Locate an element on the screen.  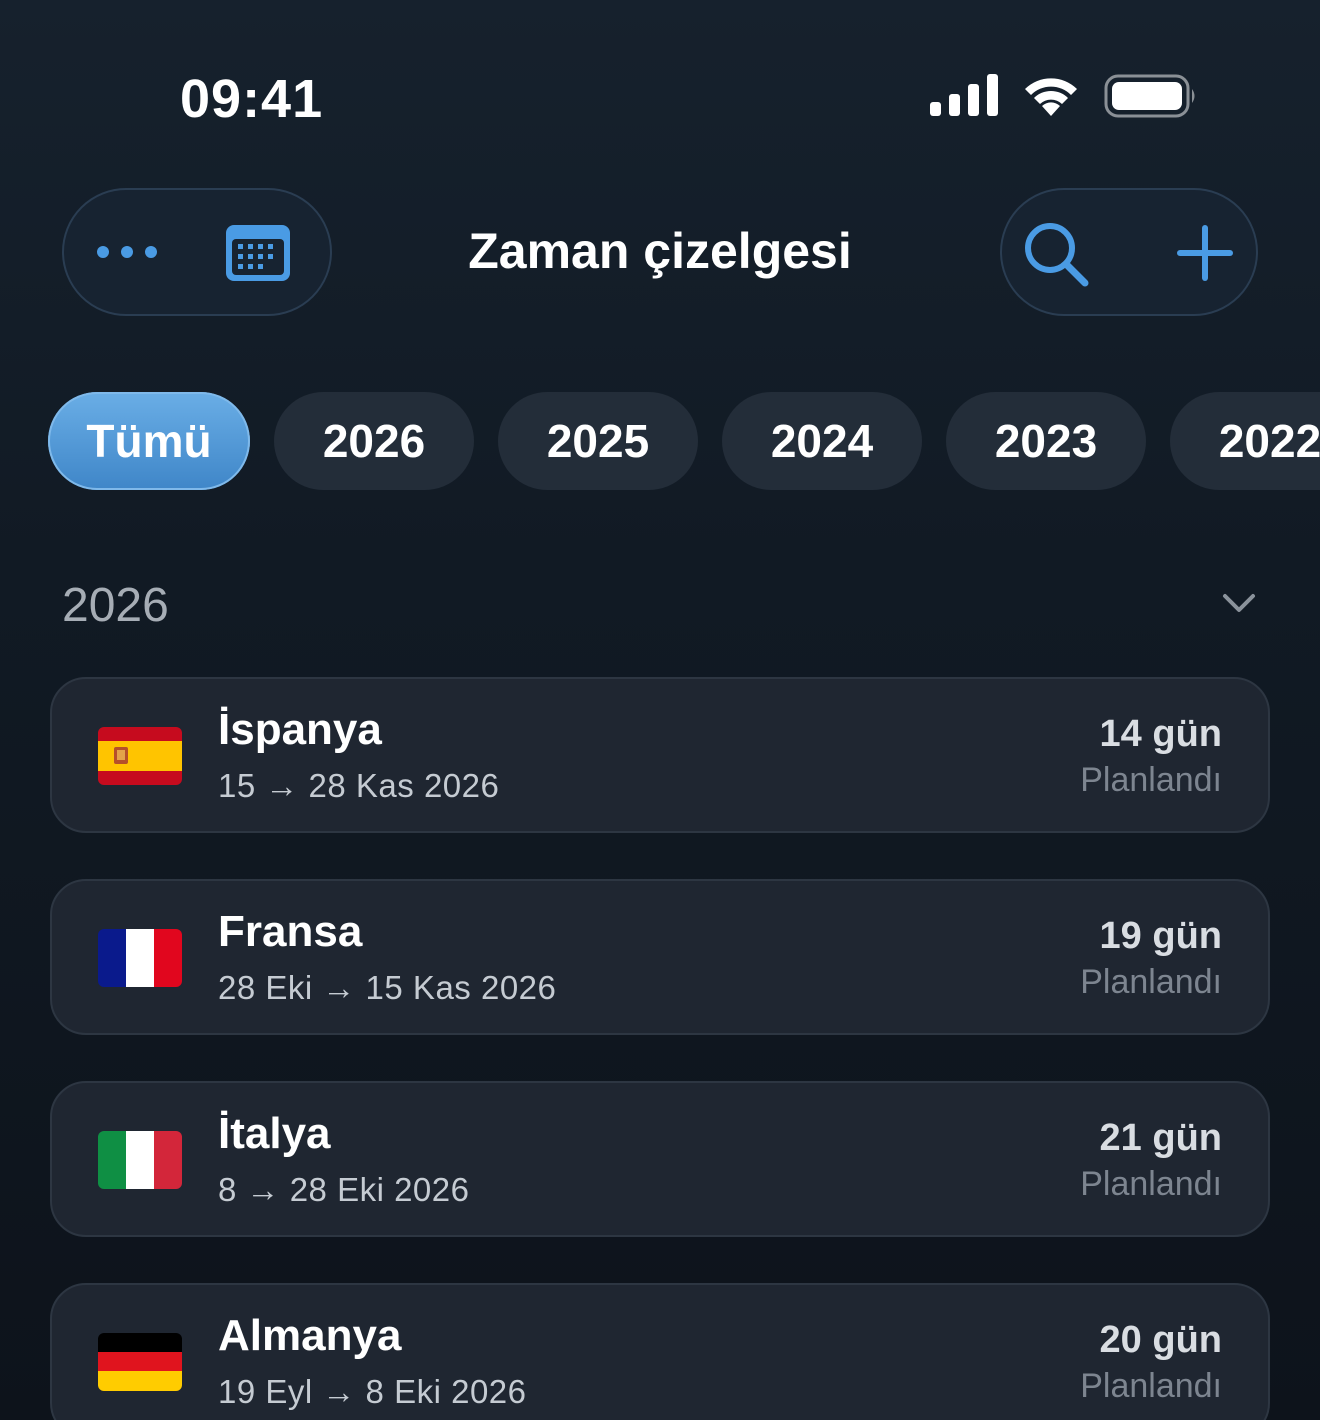
trip-country: Fransa is located at coordinates (290, 931).